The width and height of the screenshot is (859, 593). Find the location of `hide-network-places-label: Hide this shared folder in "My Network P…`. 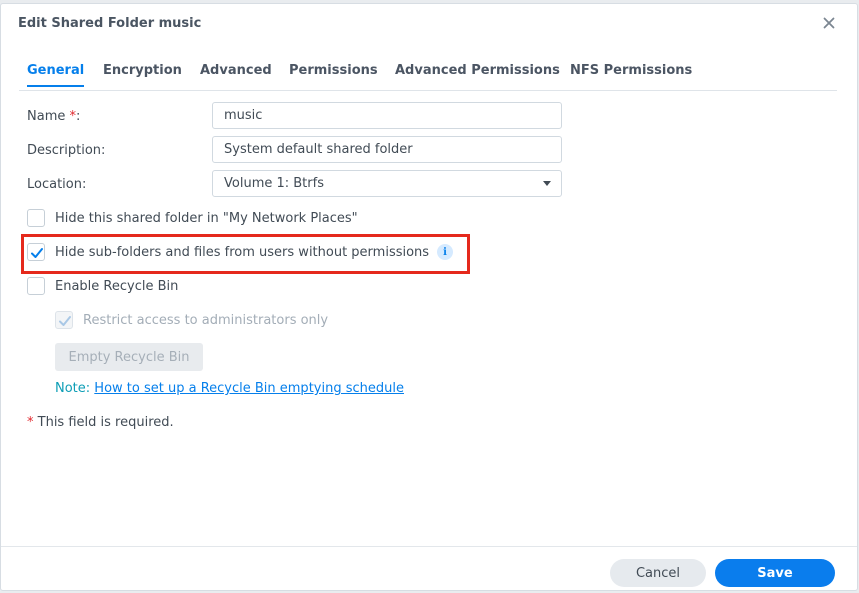

hide-network-places-label: Hide this shared folder in "My Network P… is located at coordinates (206, 218).